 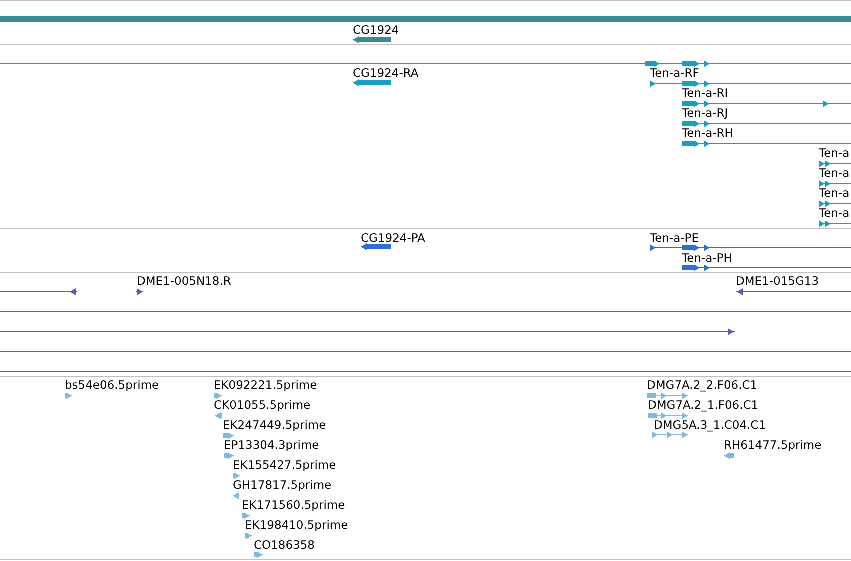 I want to click on feature-label: RH61477.5prime, so click(x=773, y=445).